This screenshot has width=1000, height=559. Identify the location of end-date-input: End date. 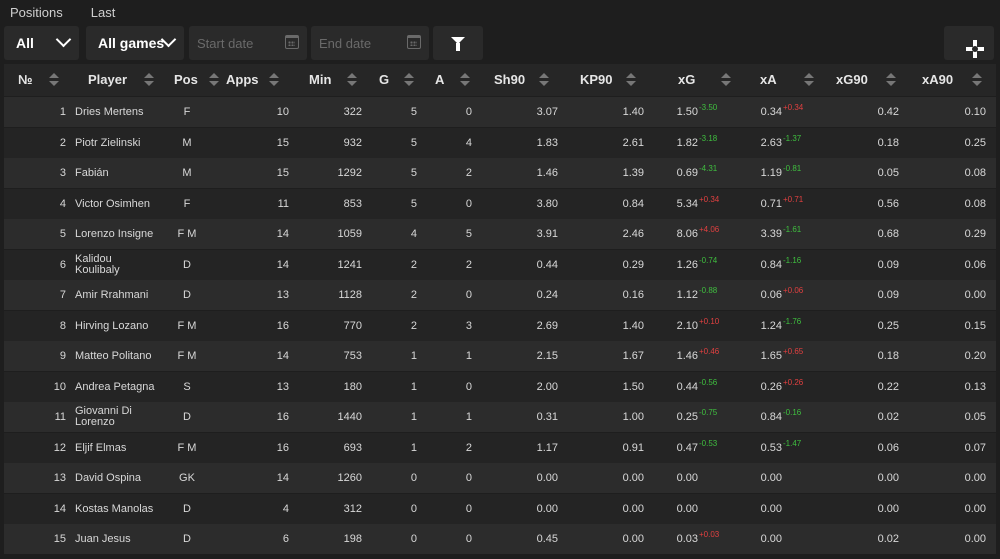
(370, 43).